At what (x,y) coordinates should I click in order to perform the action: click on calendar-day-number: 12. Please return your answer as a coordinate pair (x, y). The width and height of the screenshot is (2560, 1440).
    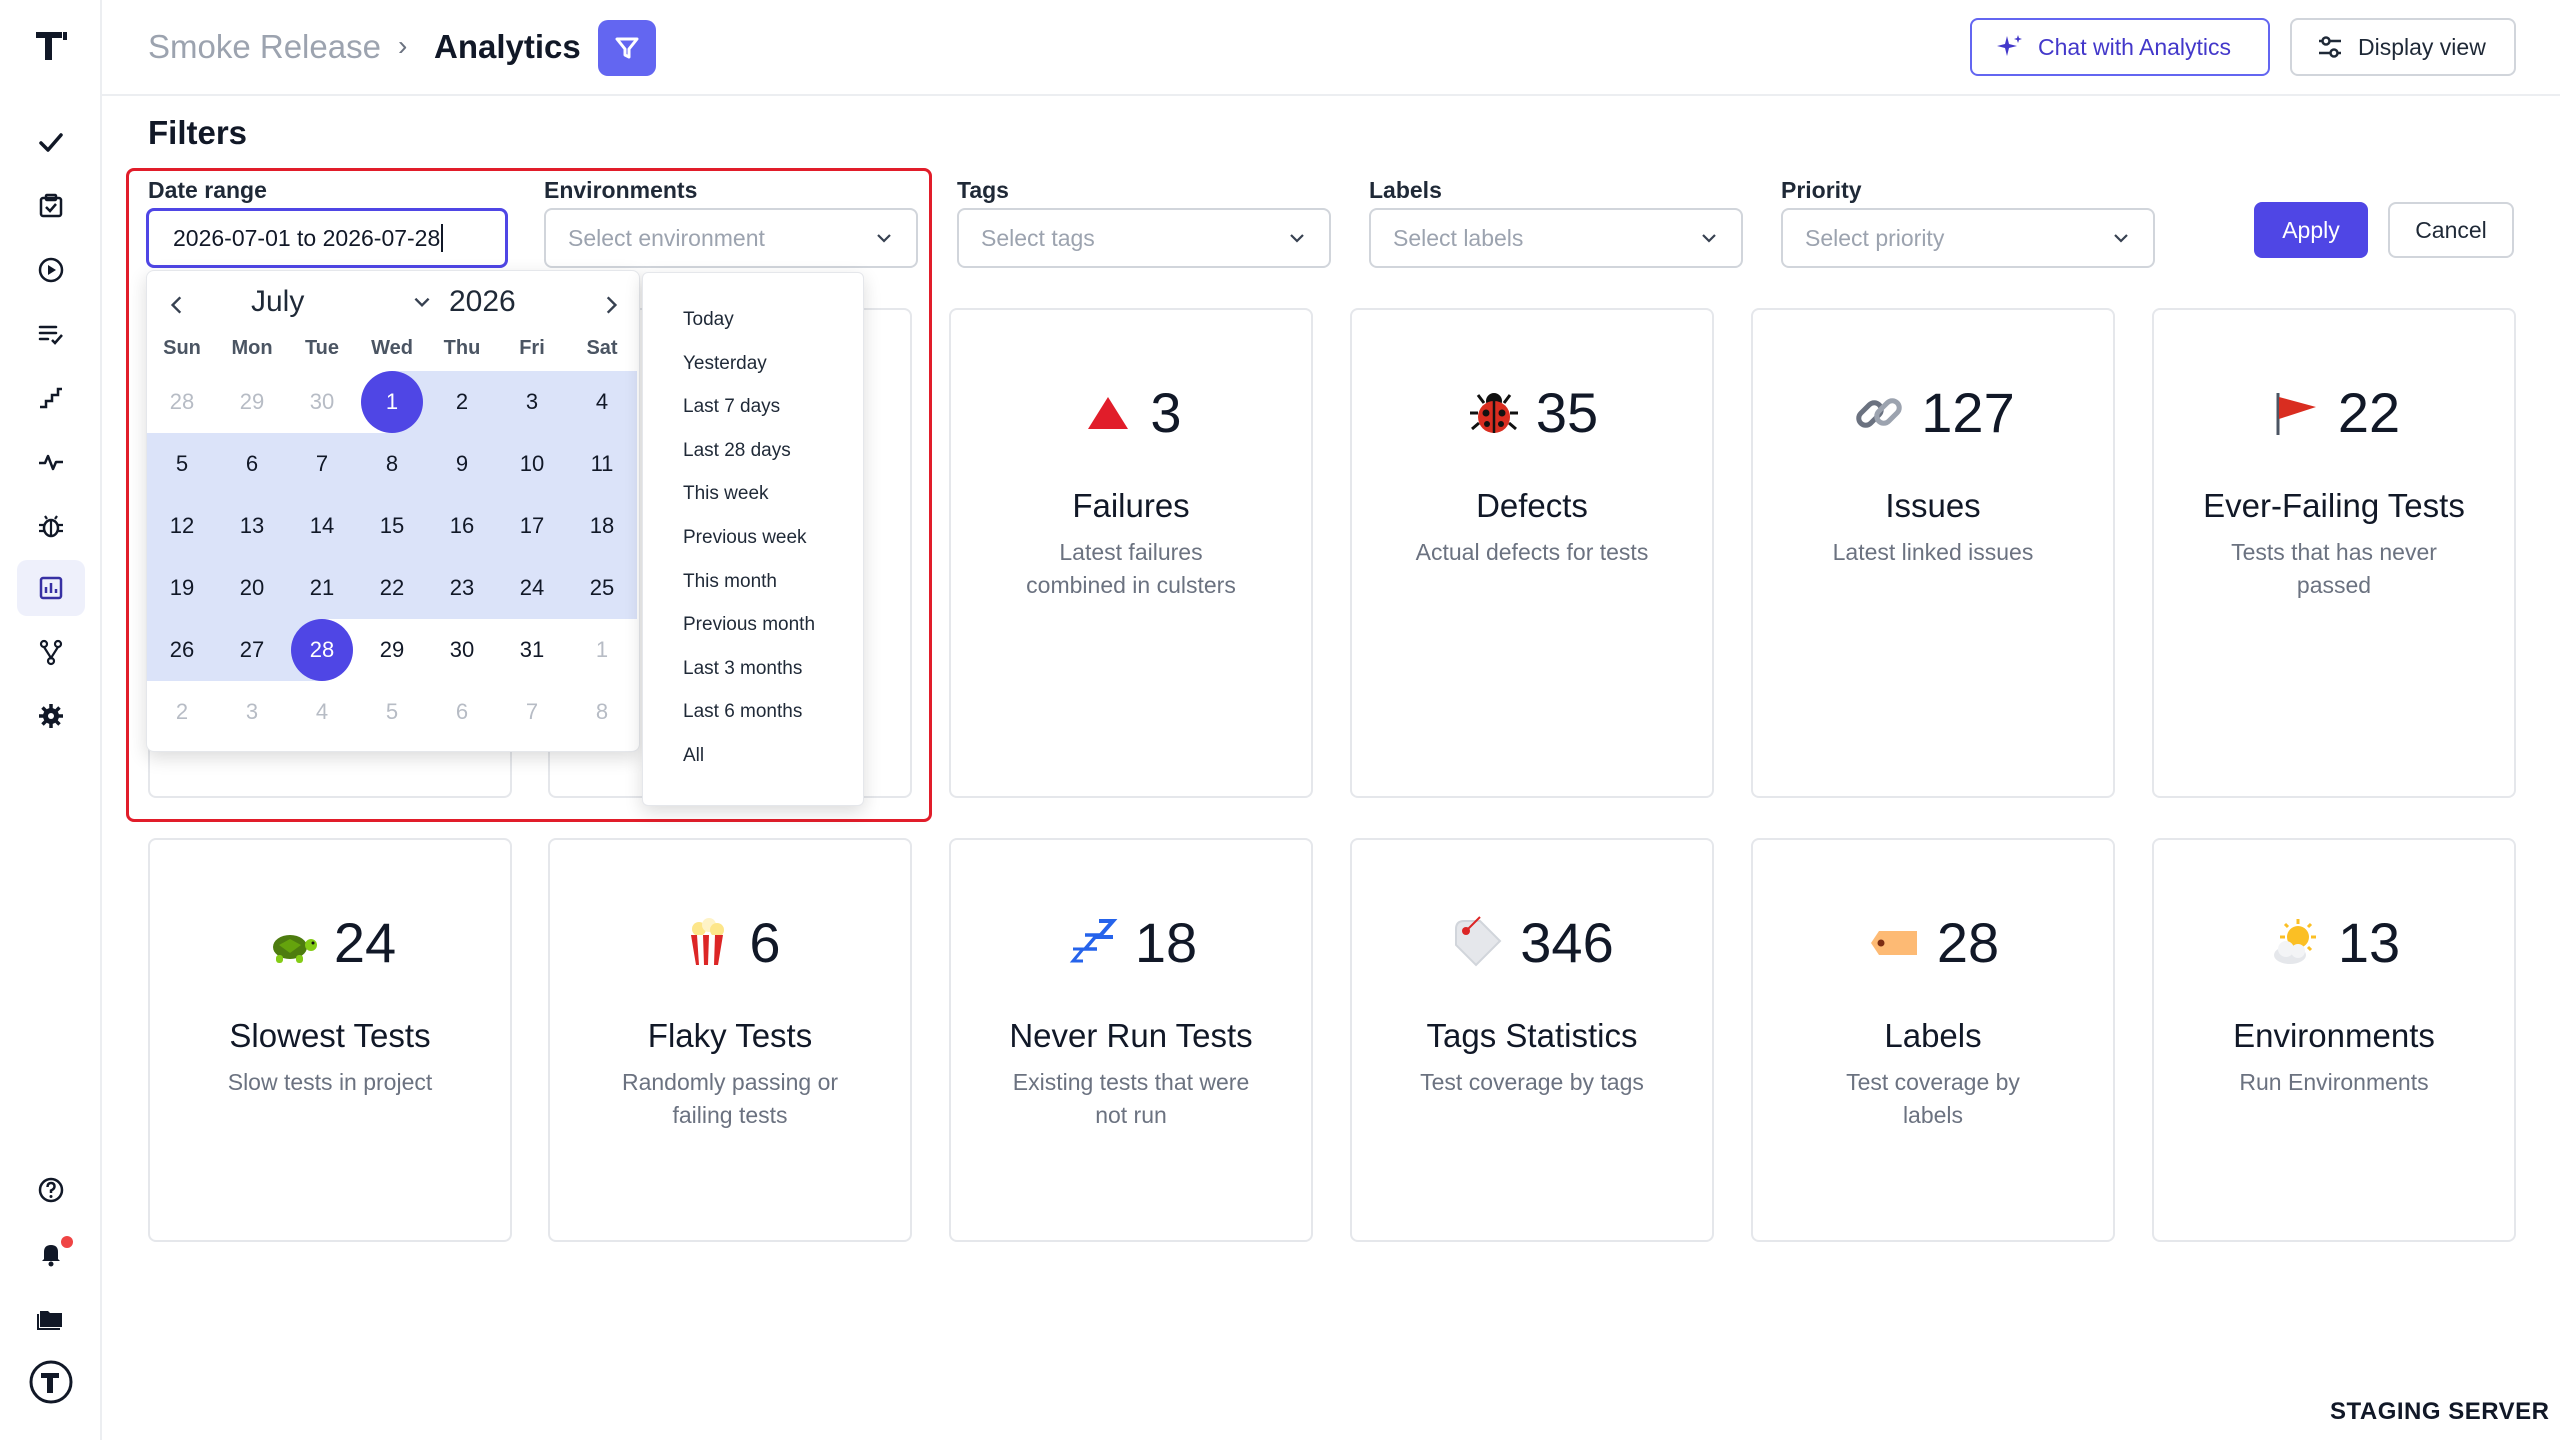
    Looking at the image, I should click on (182, 525).